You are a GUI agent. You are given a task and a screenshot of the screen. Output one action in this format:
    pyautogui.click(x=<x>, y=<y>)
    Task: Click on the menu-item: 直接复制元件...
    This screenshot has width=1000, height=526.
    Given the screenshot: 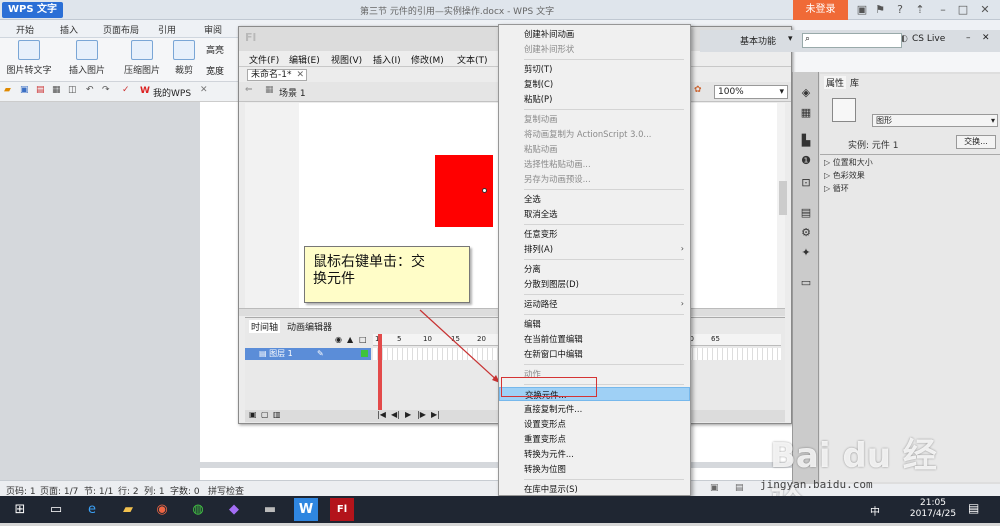 What is the action you would take?
    pyautogui.click(x=594, y=409)
    